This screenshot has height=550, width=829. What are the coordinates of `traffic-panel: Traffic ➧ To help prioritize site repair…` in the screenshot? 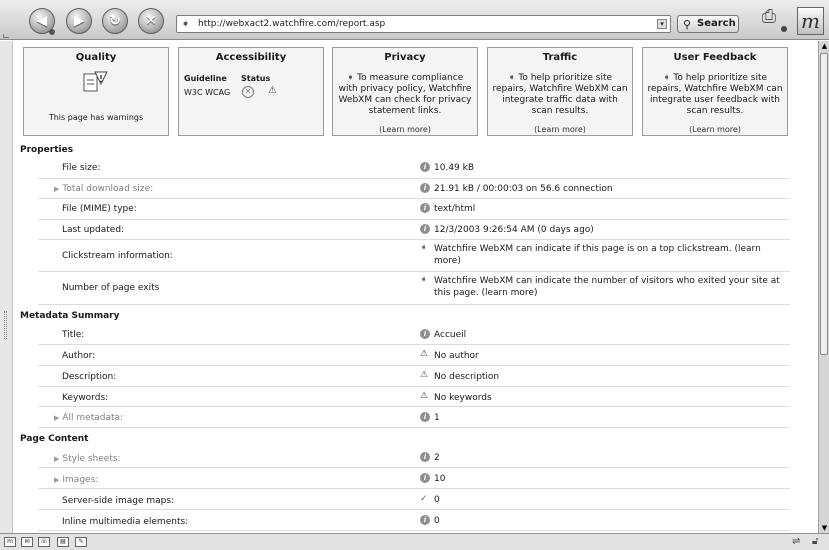 It's located at (560, 91).